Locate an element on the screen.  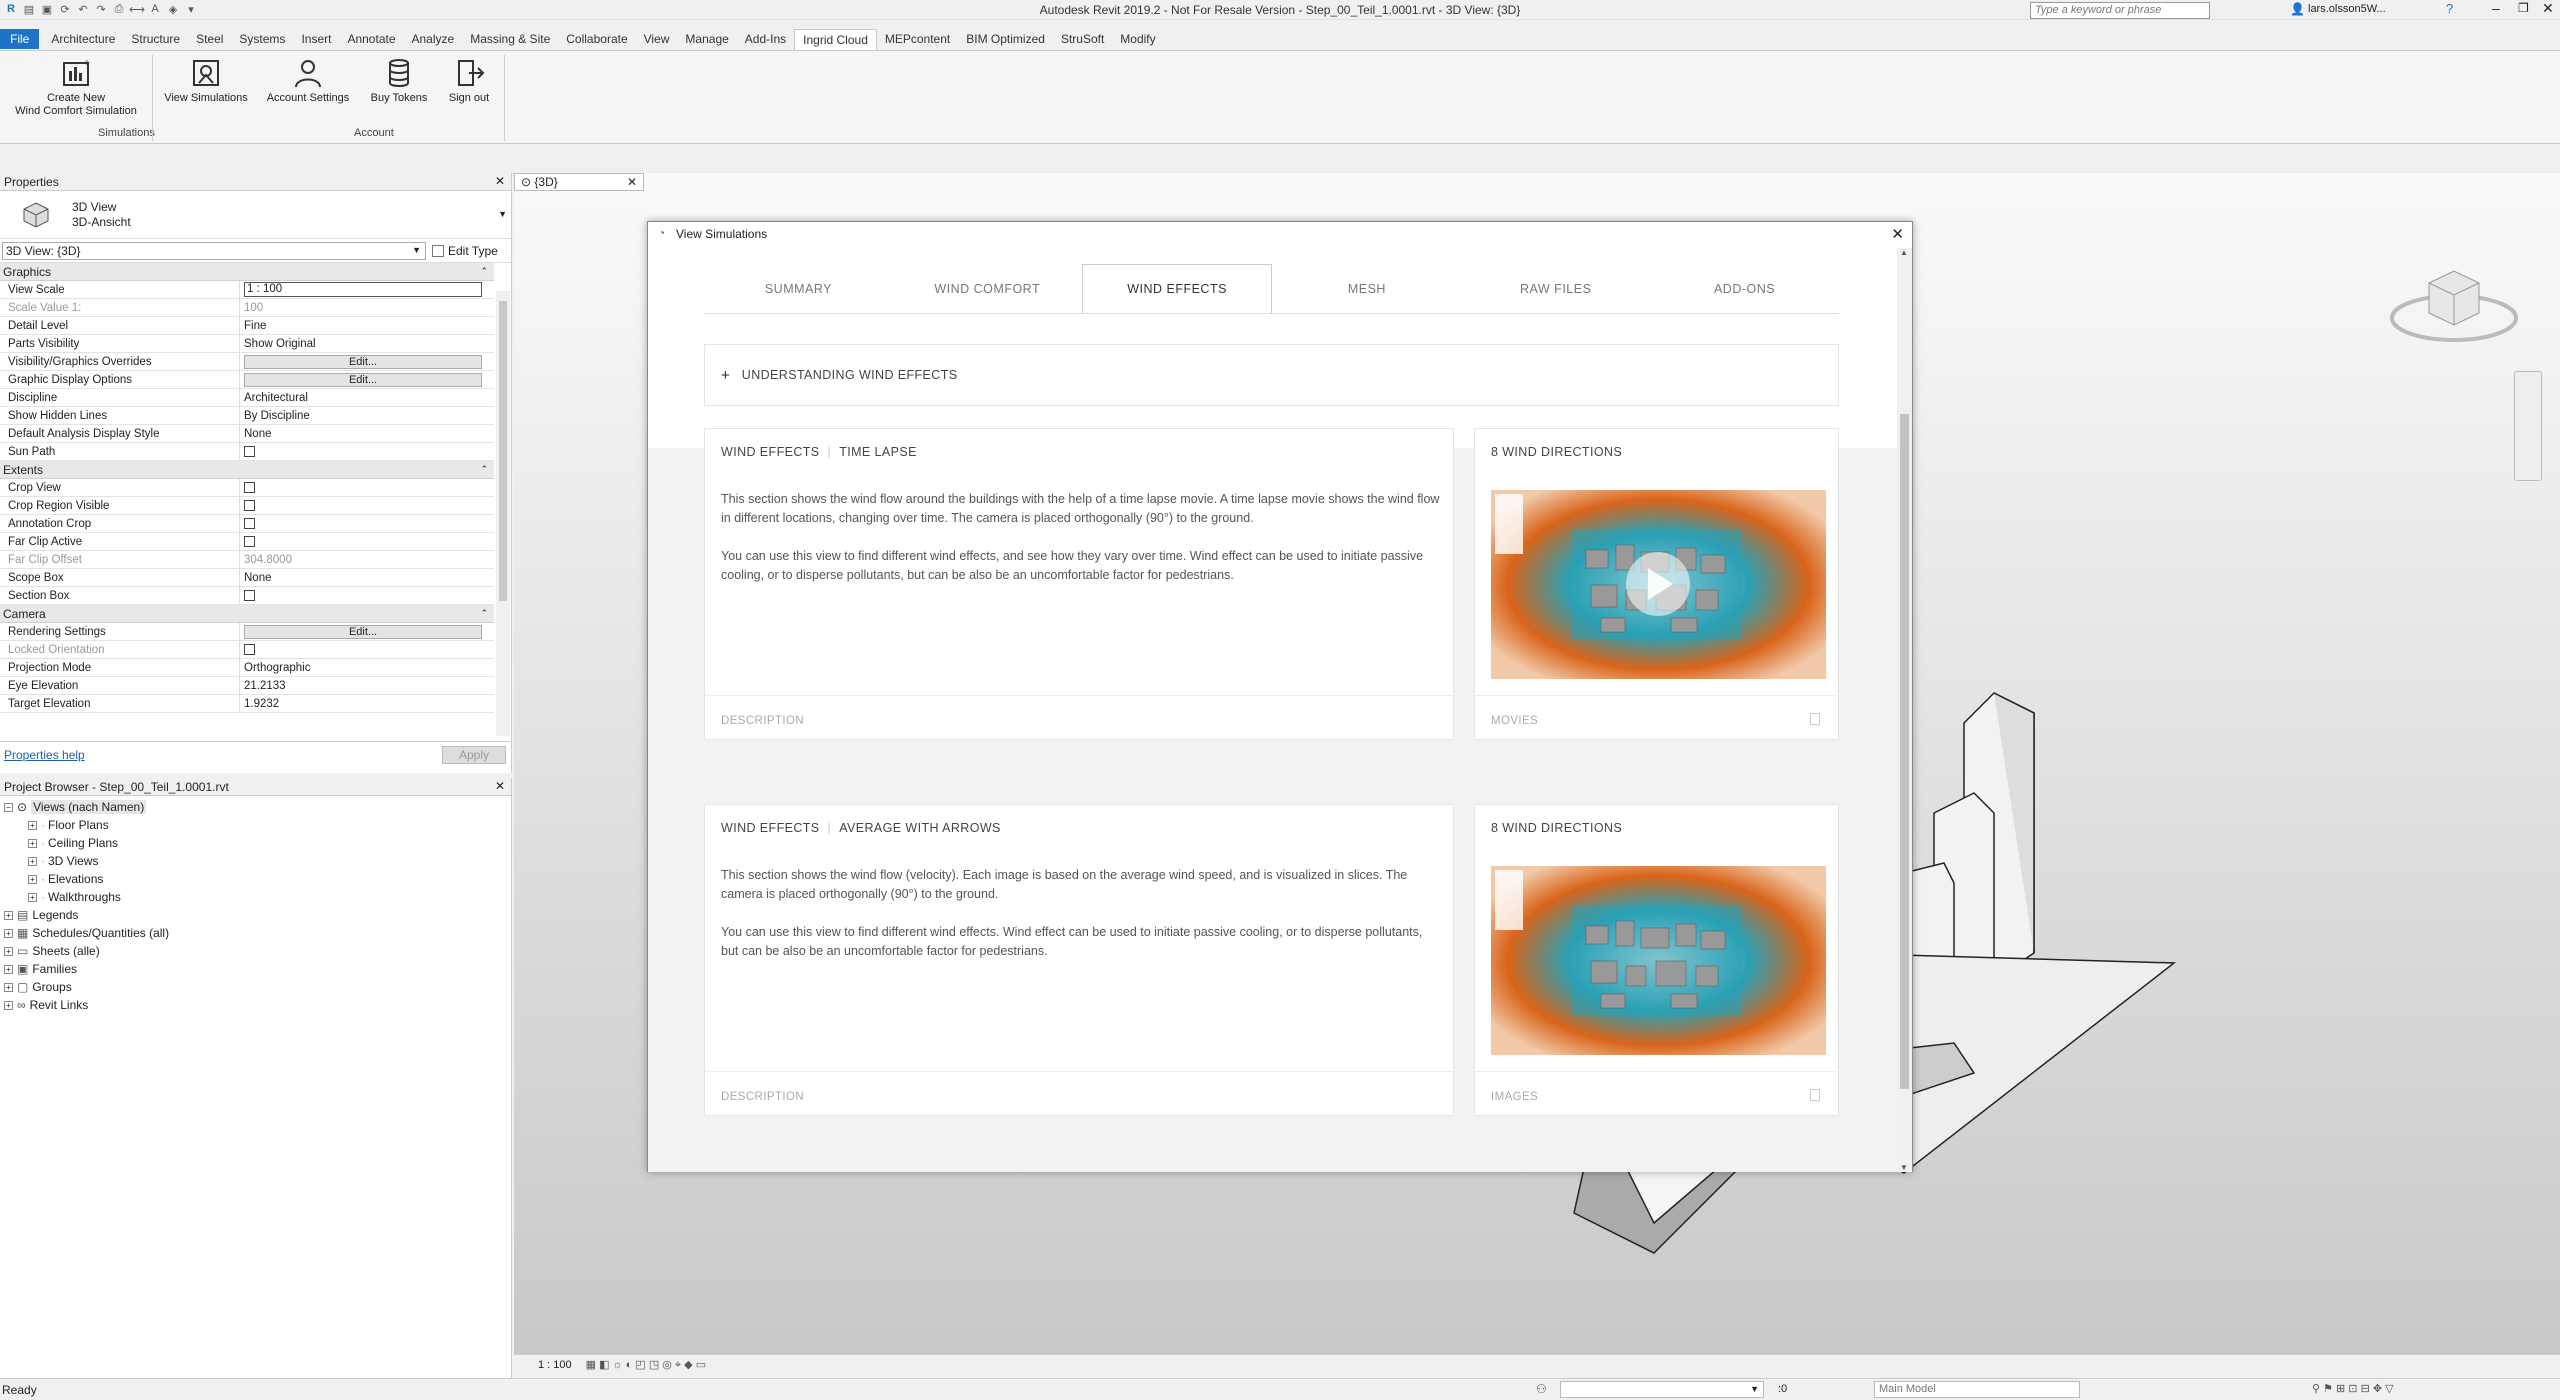
download-icon is located at coordinates (1815, 719).